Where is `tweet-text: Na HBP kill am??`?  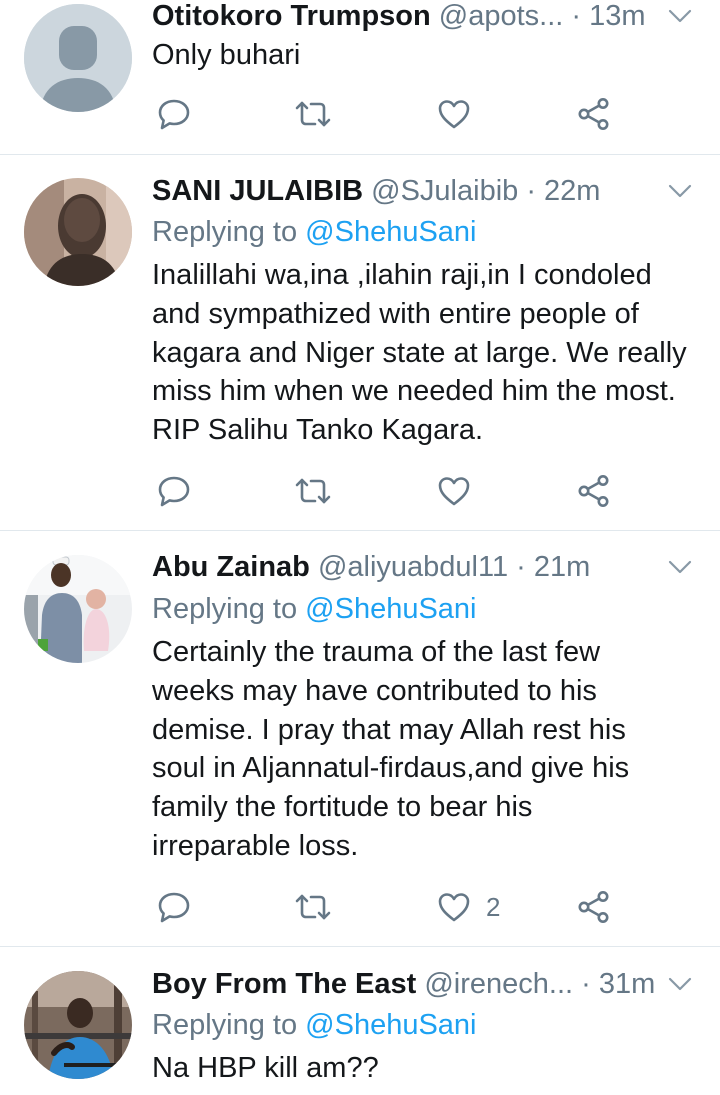
tweet-text: Na HBP kill am?? is located at coordinates (426, 1068).